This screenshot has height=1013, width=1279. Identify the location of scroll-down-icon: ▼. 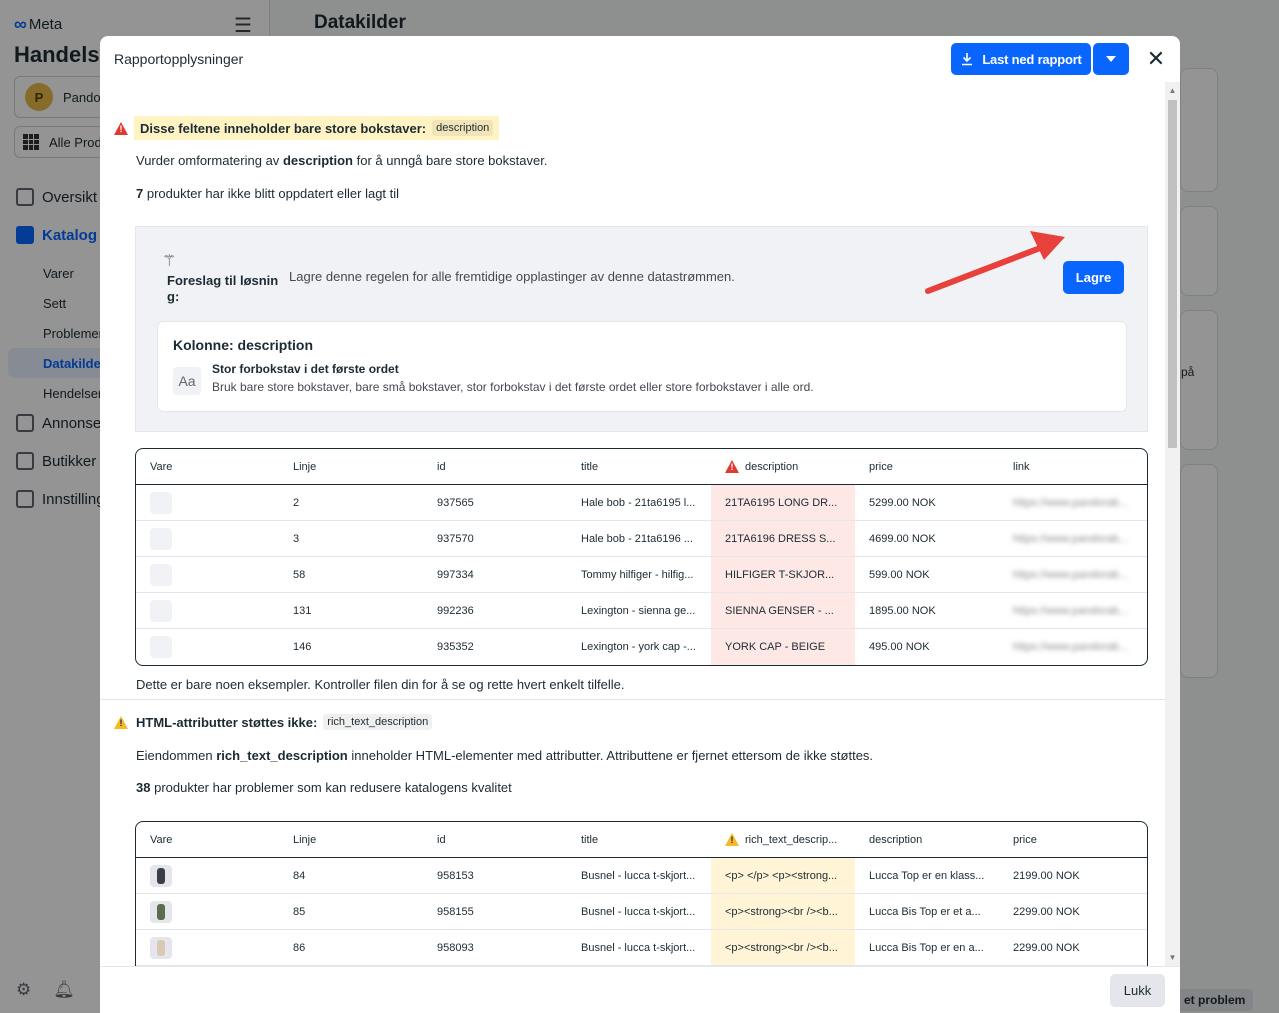
(1172, 957).